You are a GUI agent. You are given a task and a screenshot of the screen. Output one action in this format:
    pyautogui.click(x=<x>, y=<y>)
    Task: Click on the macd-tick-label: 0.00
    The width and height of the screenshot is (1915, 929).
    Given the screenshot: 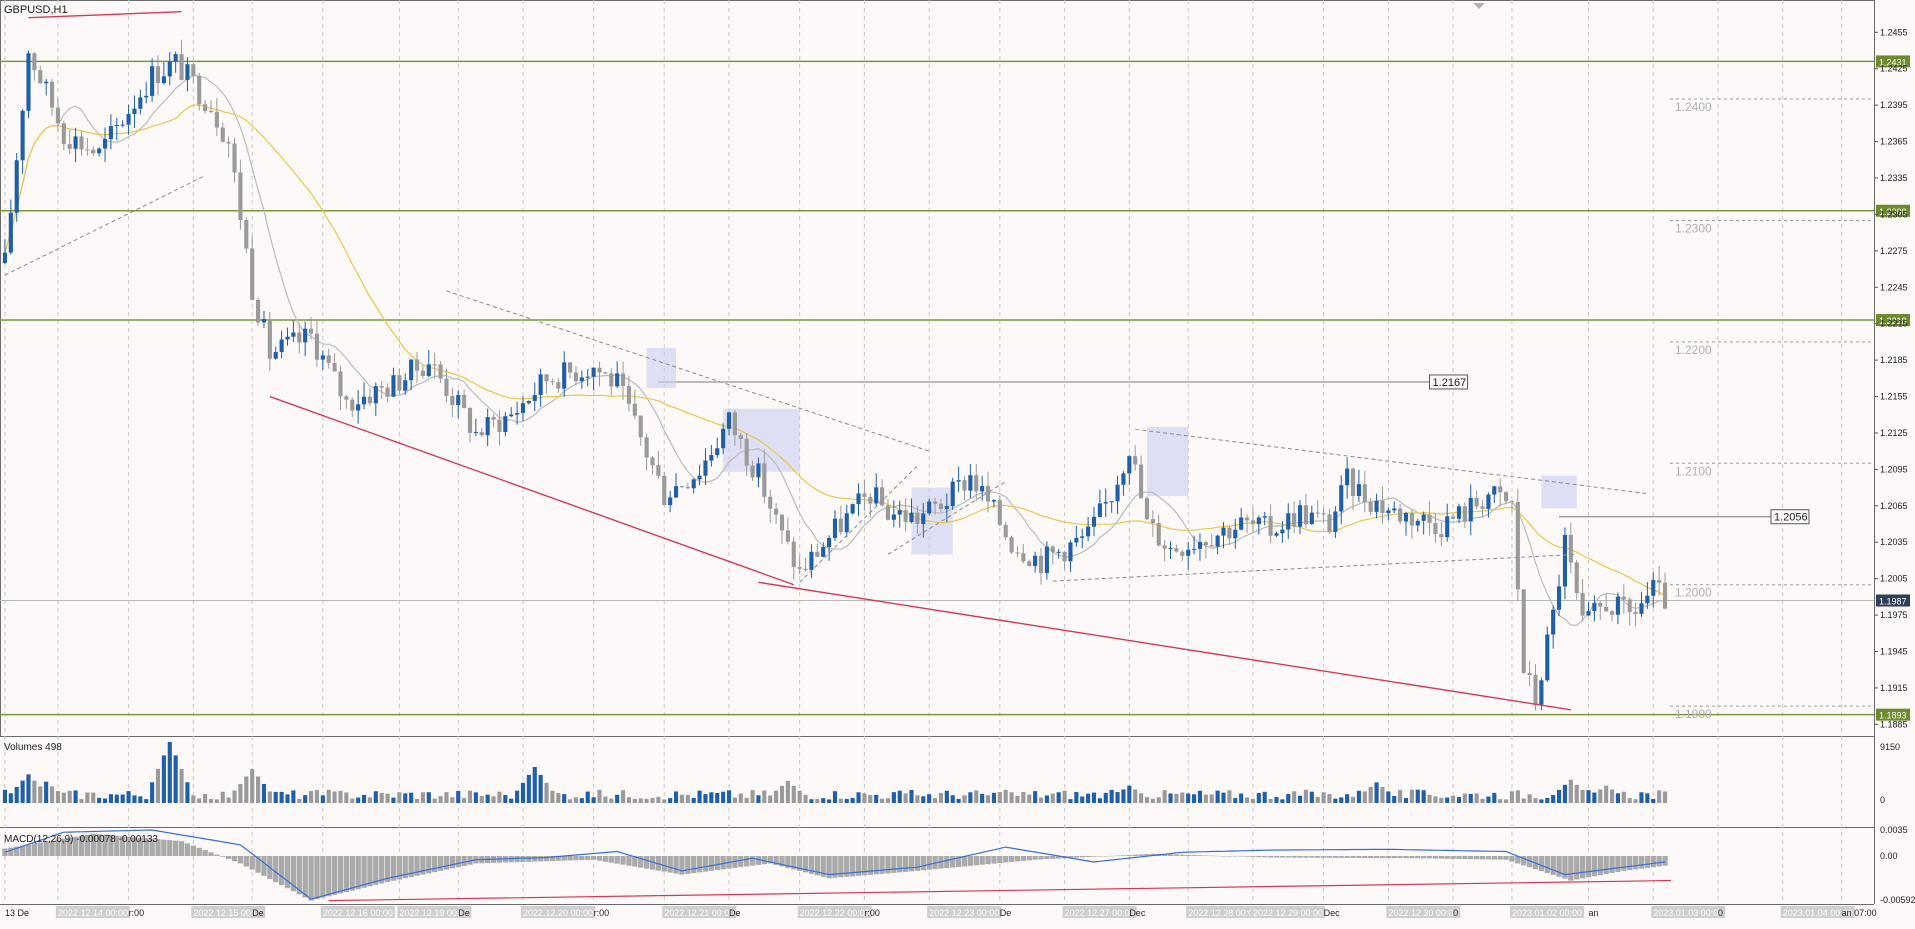 What is the action you would take?
    pyautogui.click(x=1889, y=856)
    